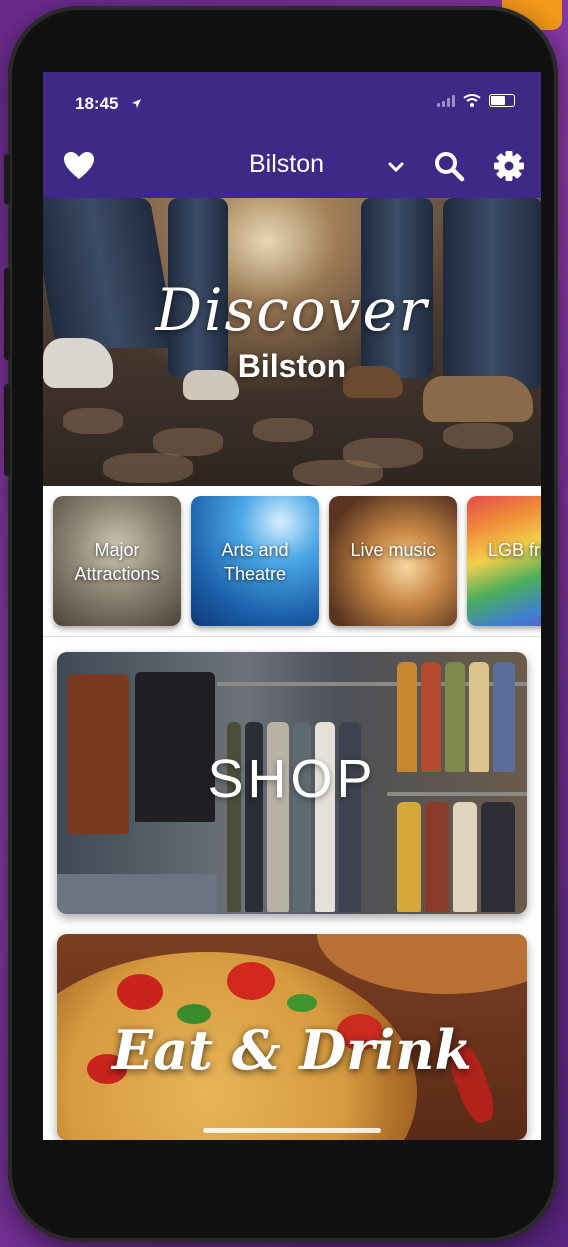  Describe the element at coordinates (292, 1130) in the screenshot. I see `home-indicator` at that location.